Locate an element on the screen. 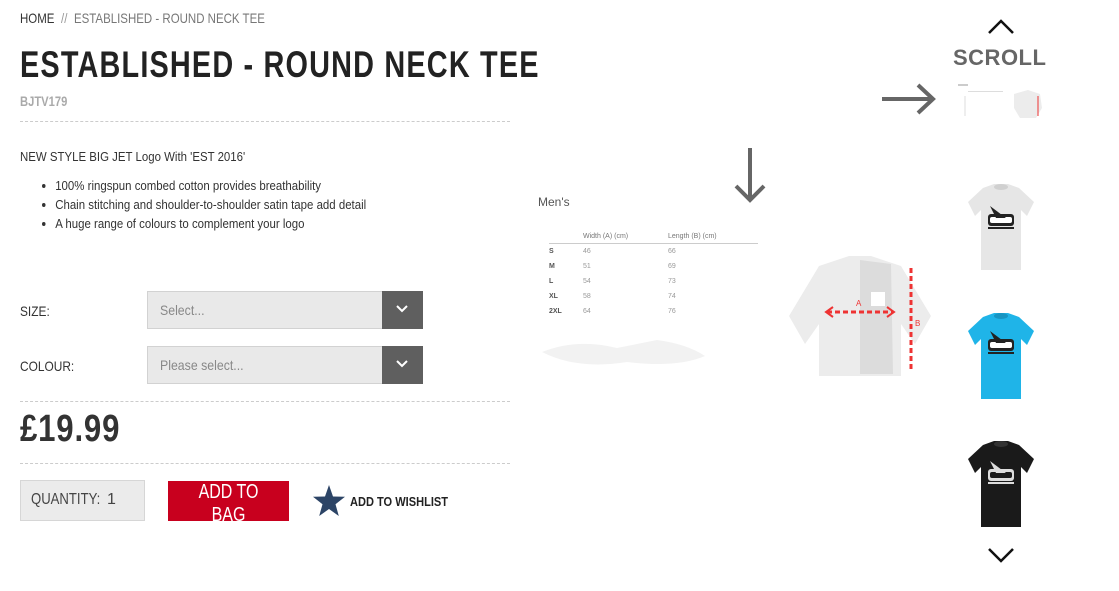  breadcrumb: HOME // ESTABLISHED - ROUND NECK TEE is located at coordinates (142, 18).